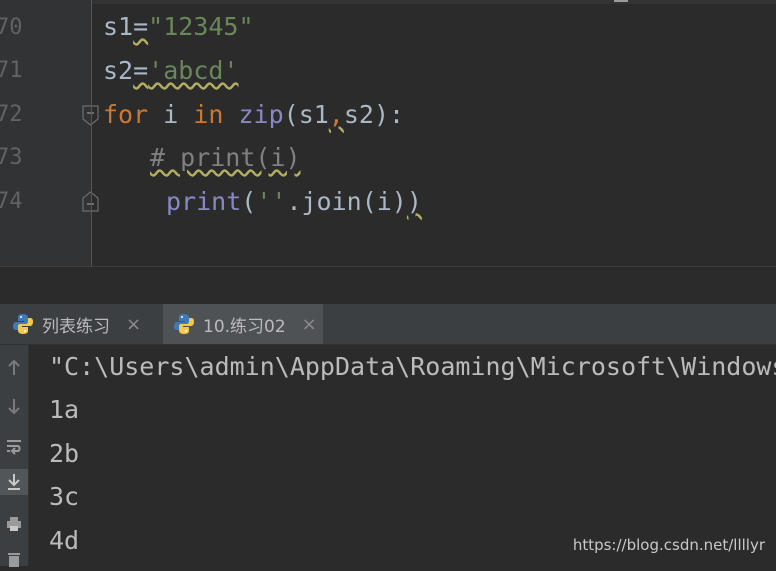  Describe the element at coordinates (11, 201) in the screenshot. I see `line-number: 74` at that location.